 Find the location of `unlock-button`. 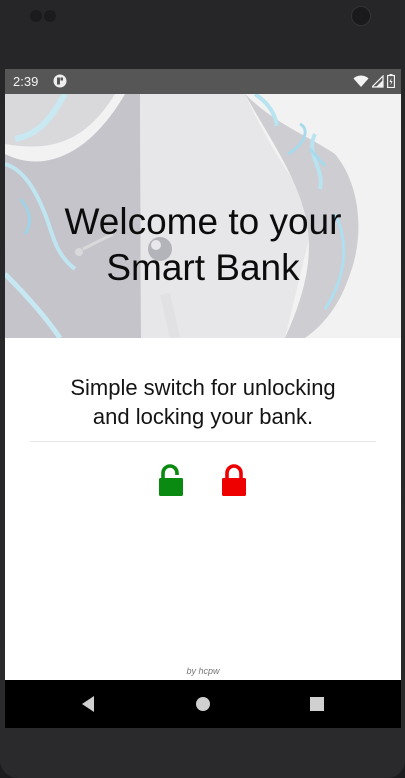

unlock-button is located at coordinates (173, 480).